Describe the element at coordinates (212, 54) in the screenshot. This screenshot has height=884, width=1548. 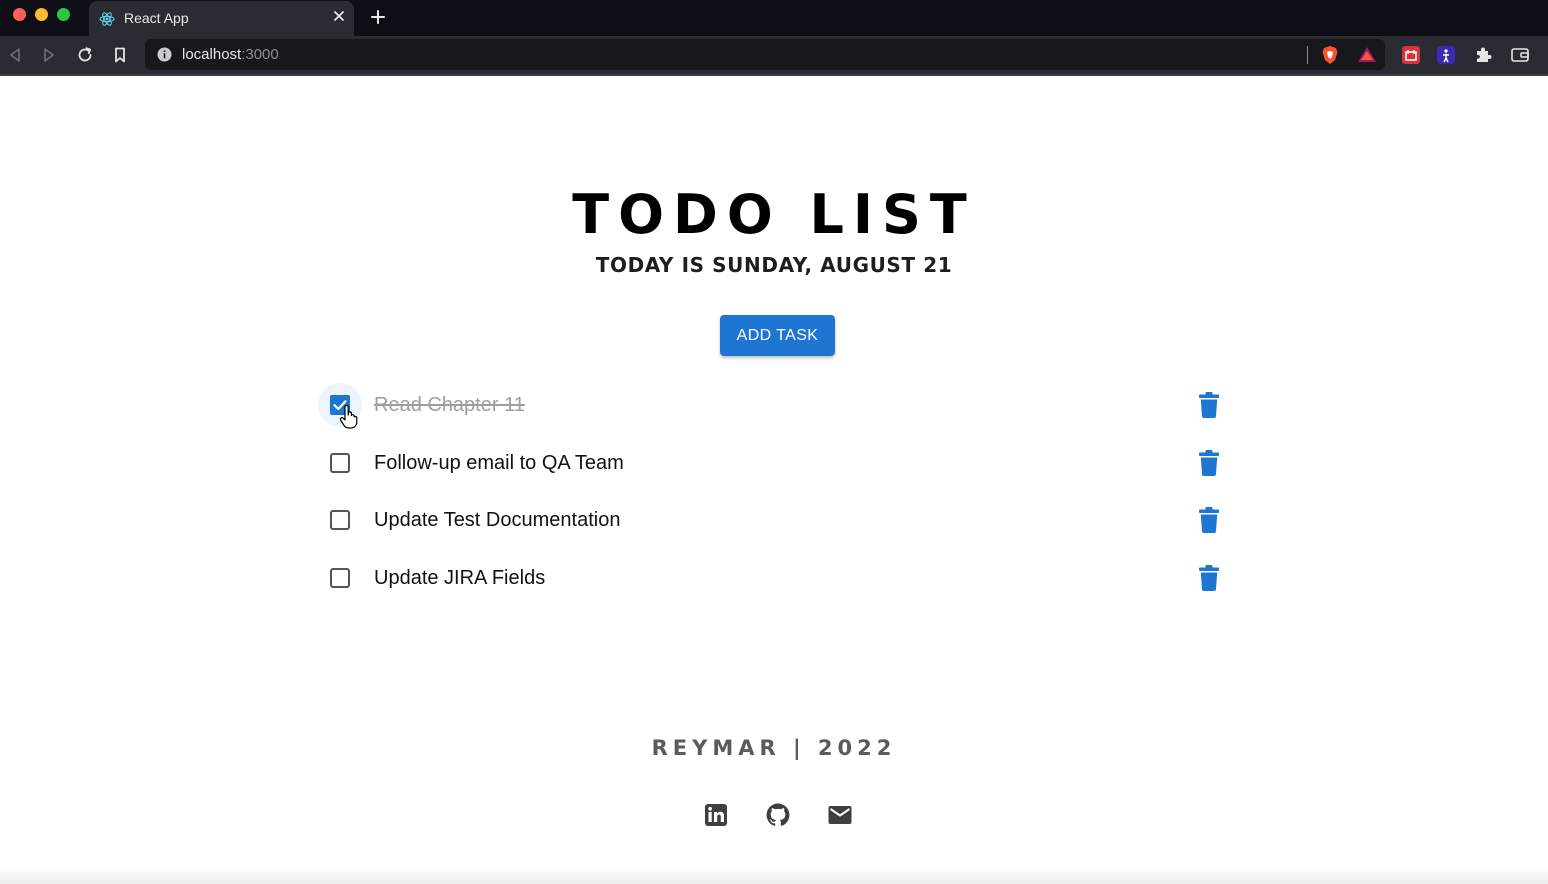
I see `url-host: localhost` at that location.